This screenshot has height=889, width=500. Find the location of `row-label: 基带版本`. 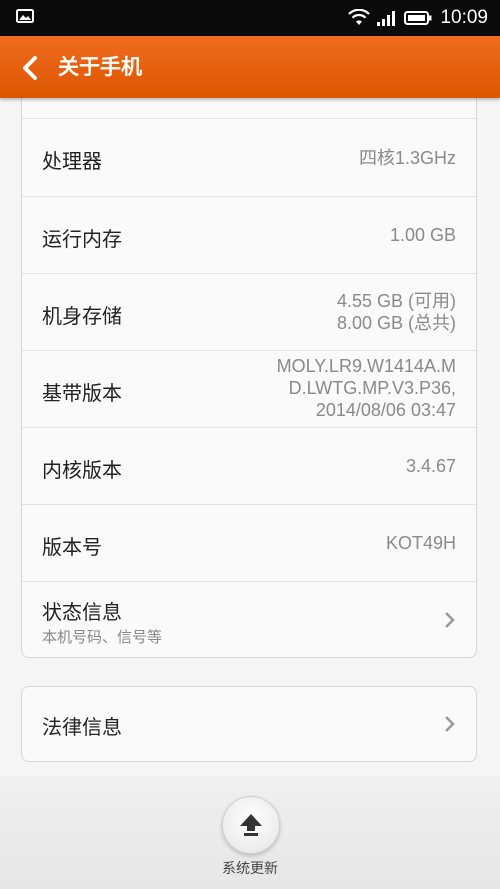

row-label: 基带版本 is located at coordinates (82, 393).